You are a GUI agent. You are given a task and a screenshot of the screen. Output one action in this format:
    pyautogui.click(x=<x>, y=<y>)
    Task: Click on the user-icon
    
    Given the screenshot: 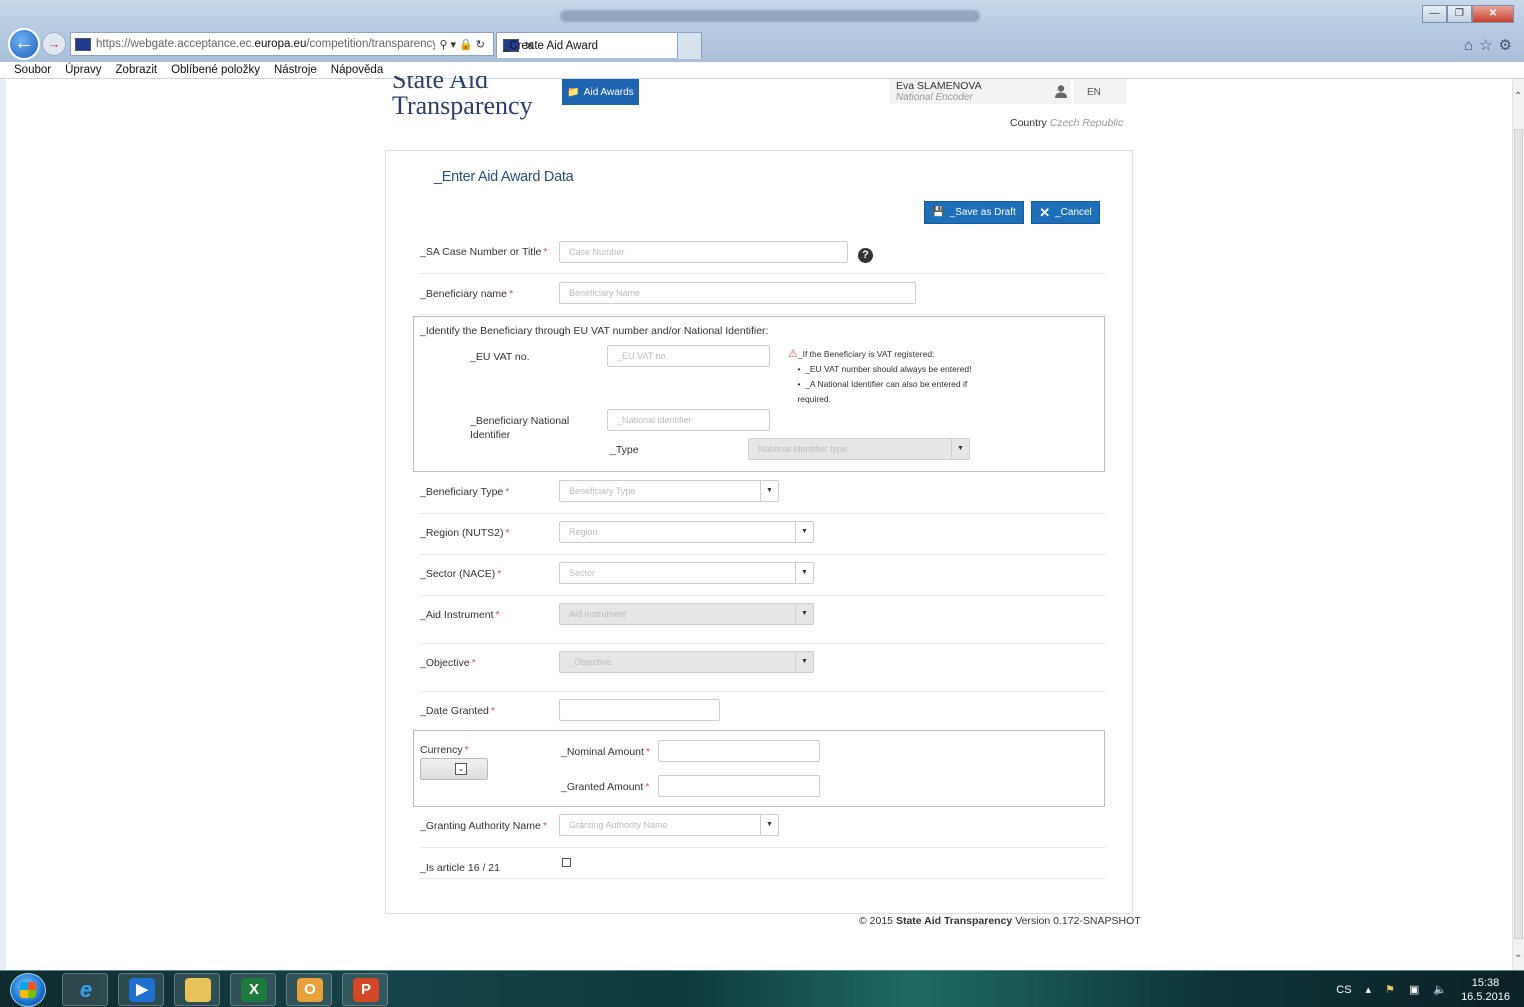 What is the action you would take?
    pyautogui.click(x=1061, y=91)
    